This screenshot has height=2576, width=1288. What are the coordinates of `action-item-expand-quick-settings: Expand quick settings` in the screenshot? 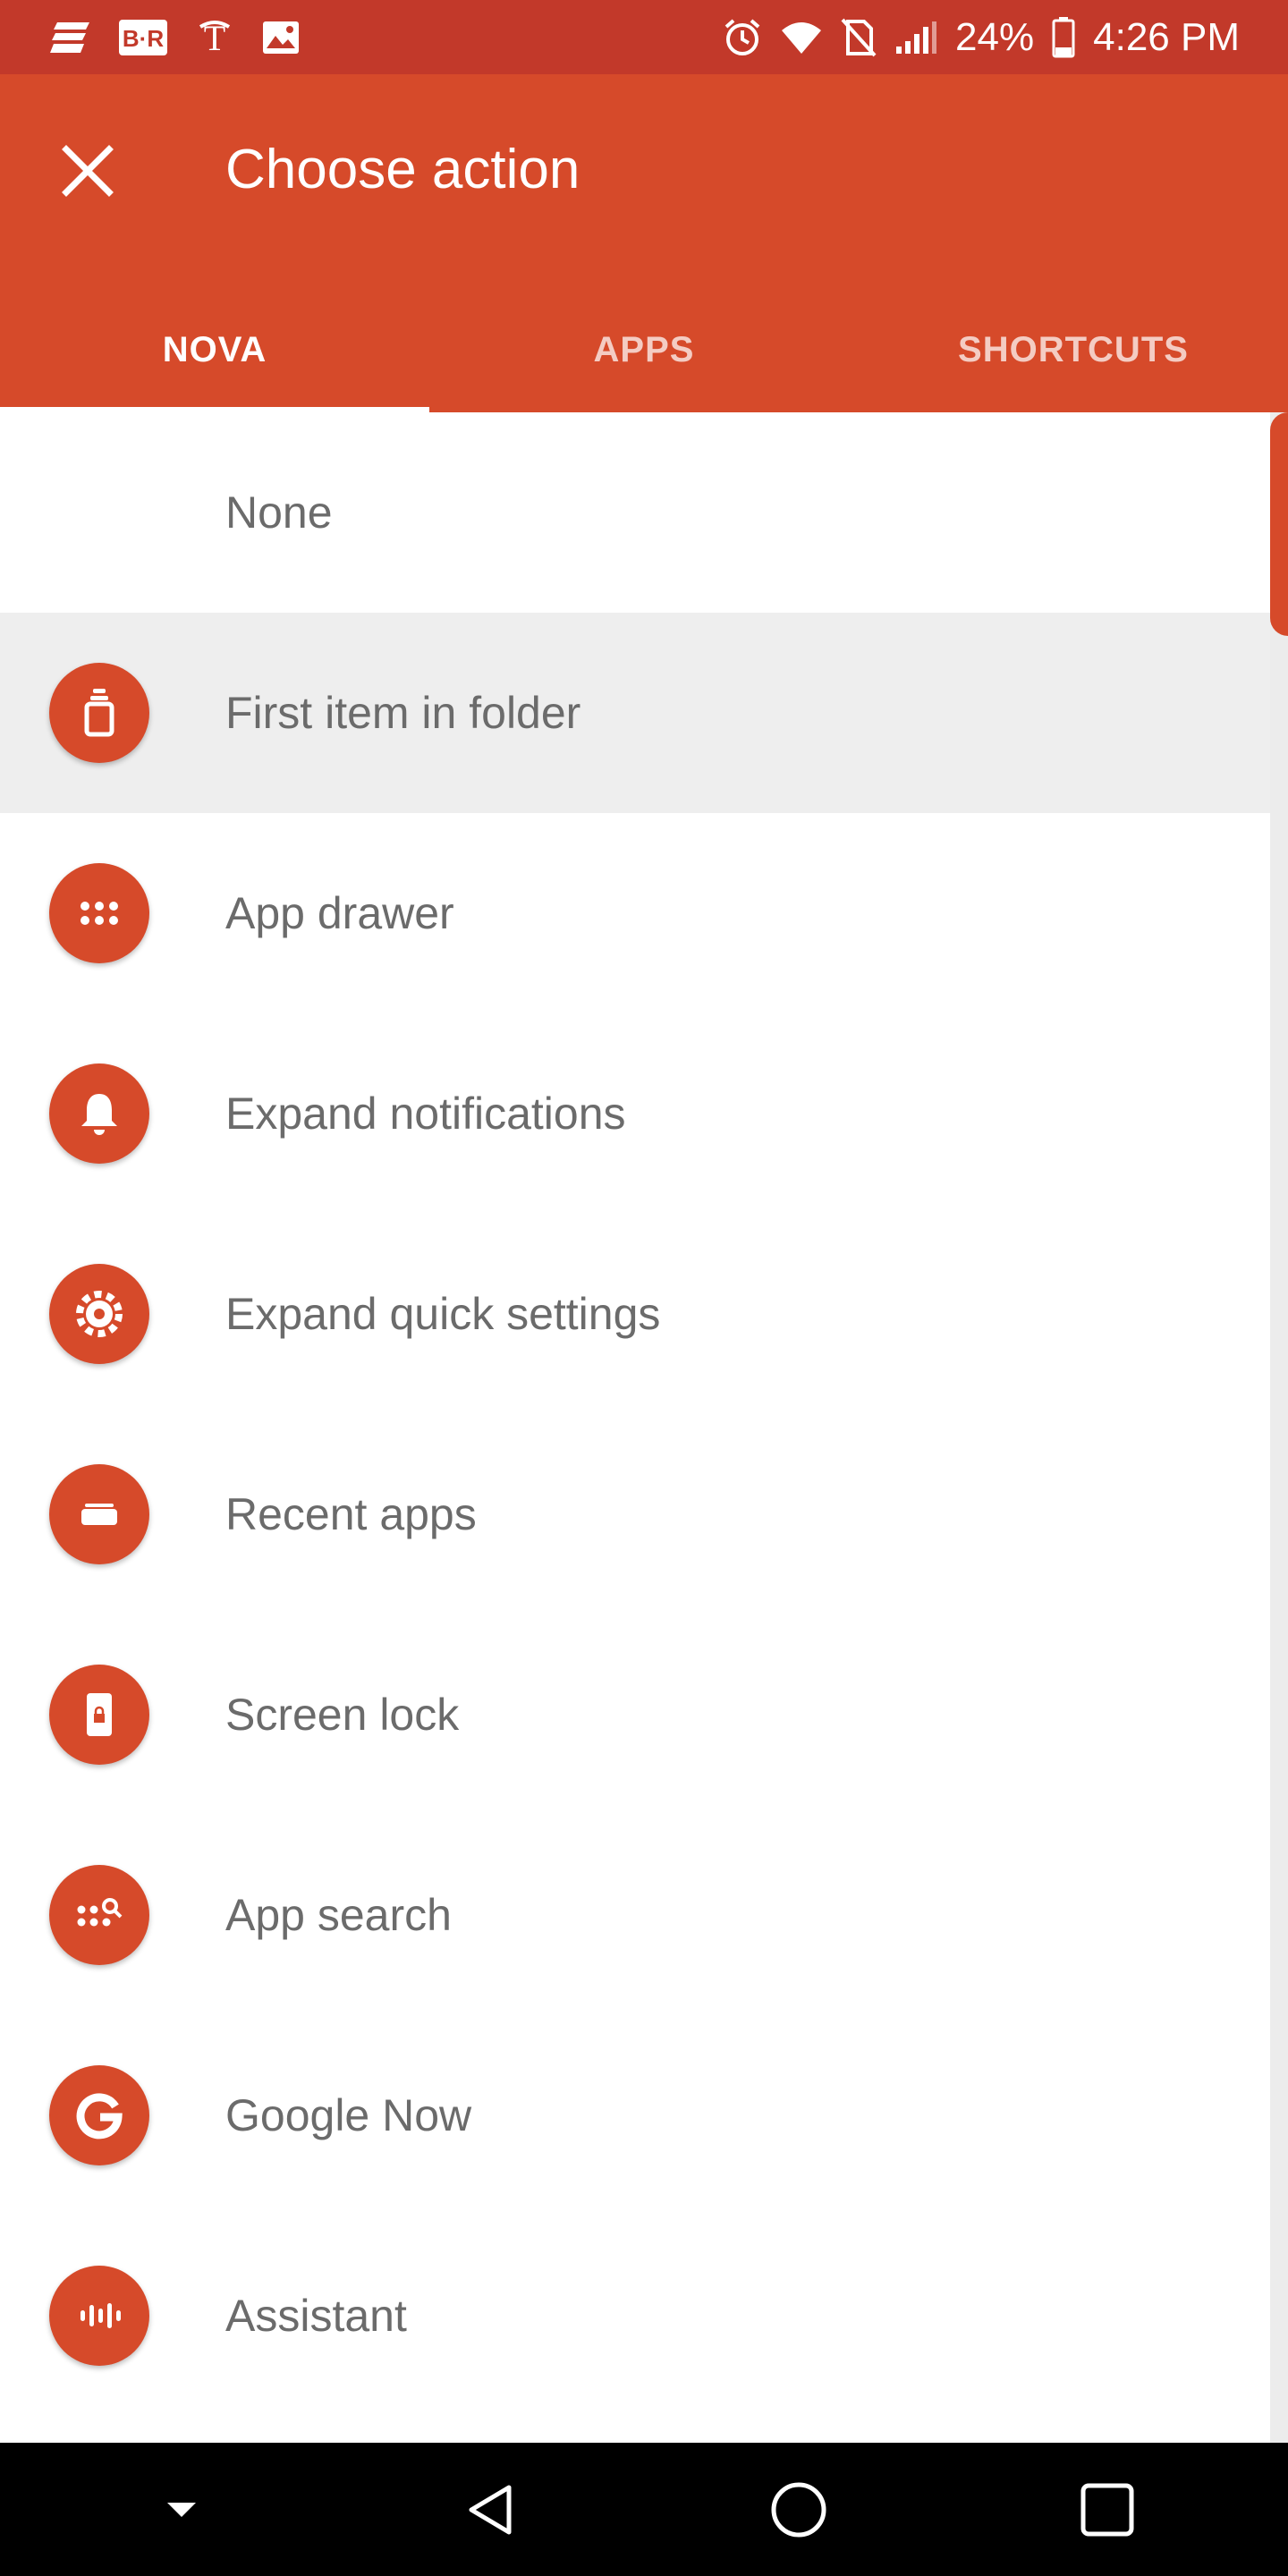 It's located at (635, 1314).